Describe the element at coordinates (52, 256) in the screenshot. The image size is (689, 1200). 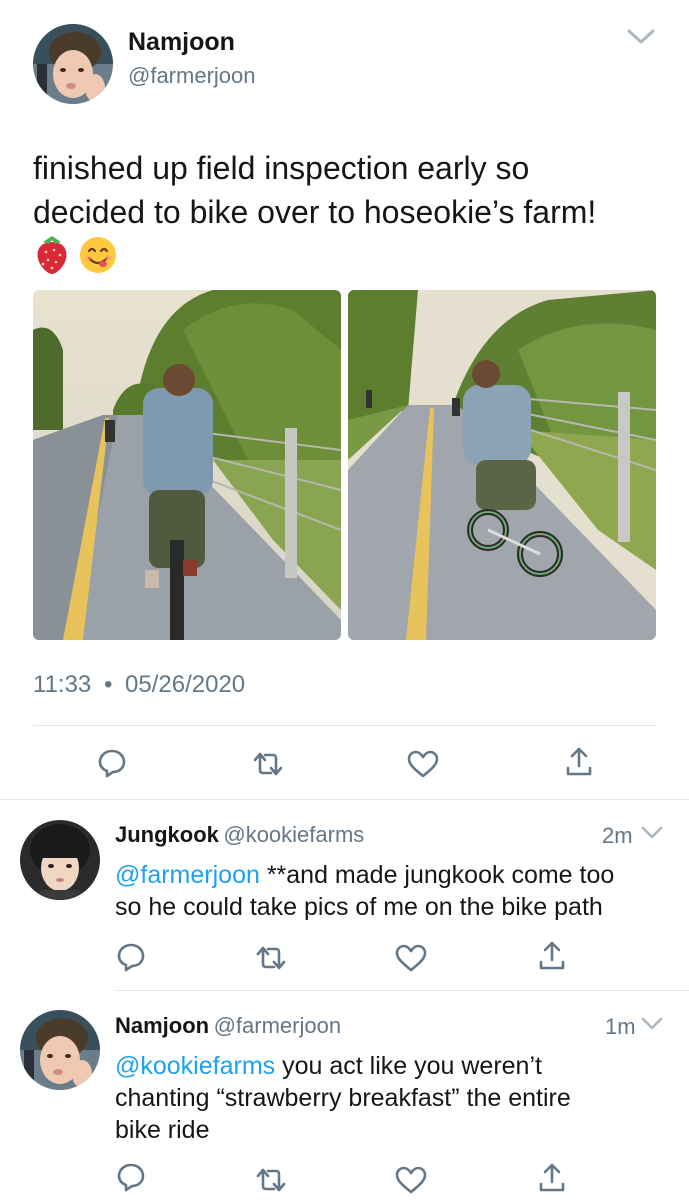
I see `strawberry-emoji-icon` at that location.